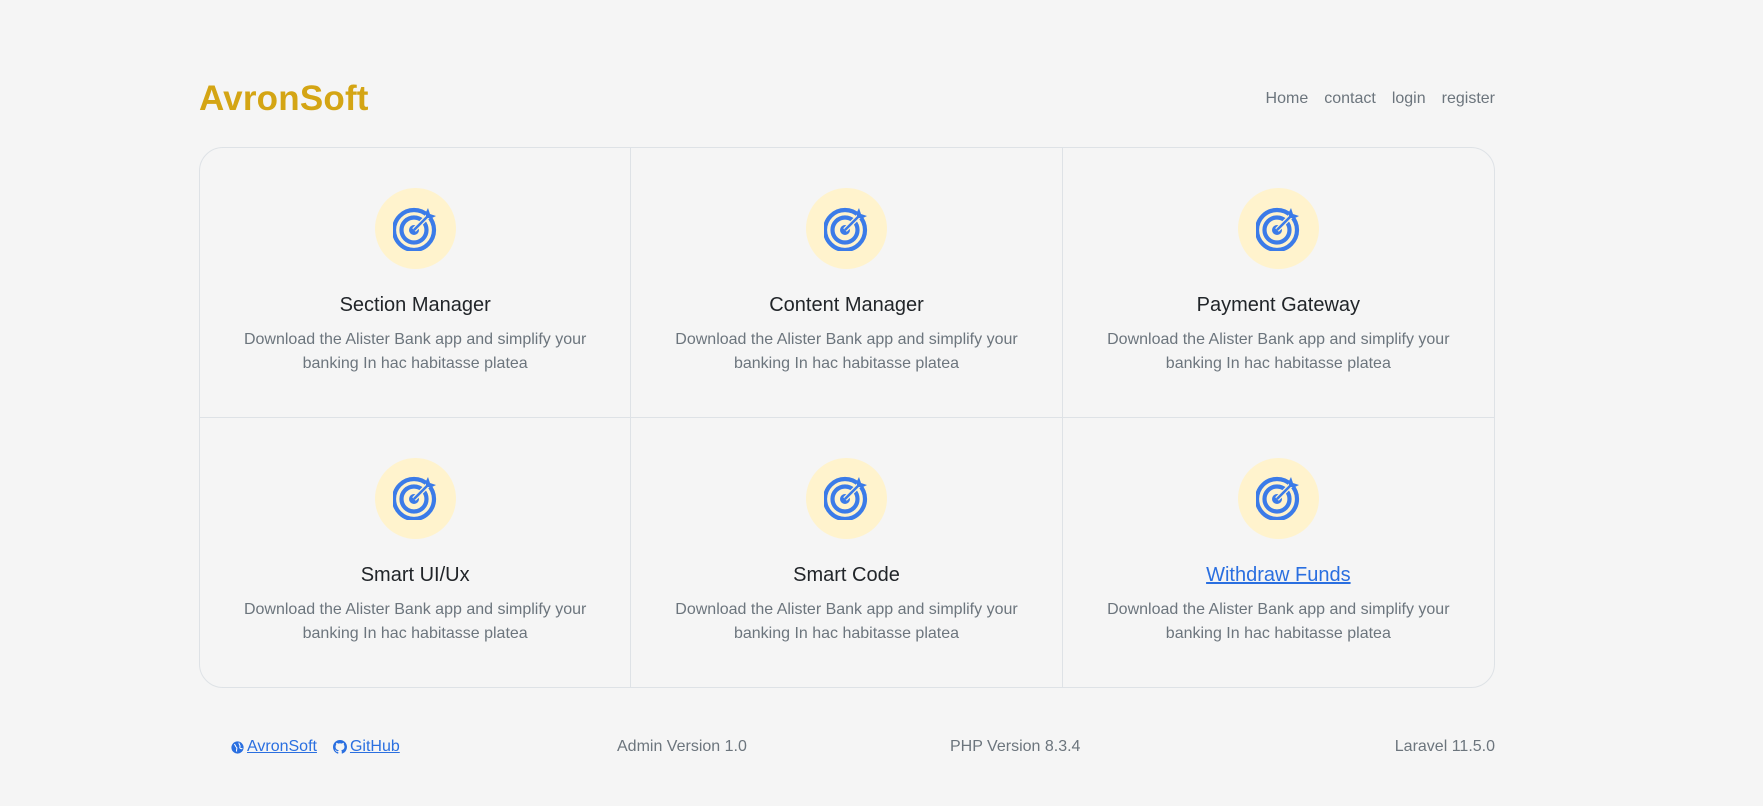  Describe the element at coordinates (284, 99) in the screenshot. I see `brand-logo: AvronSoft` at that location.